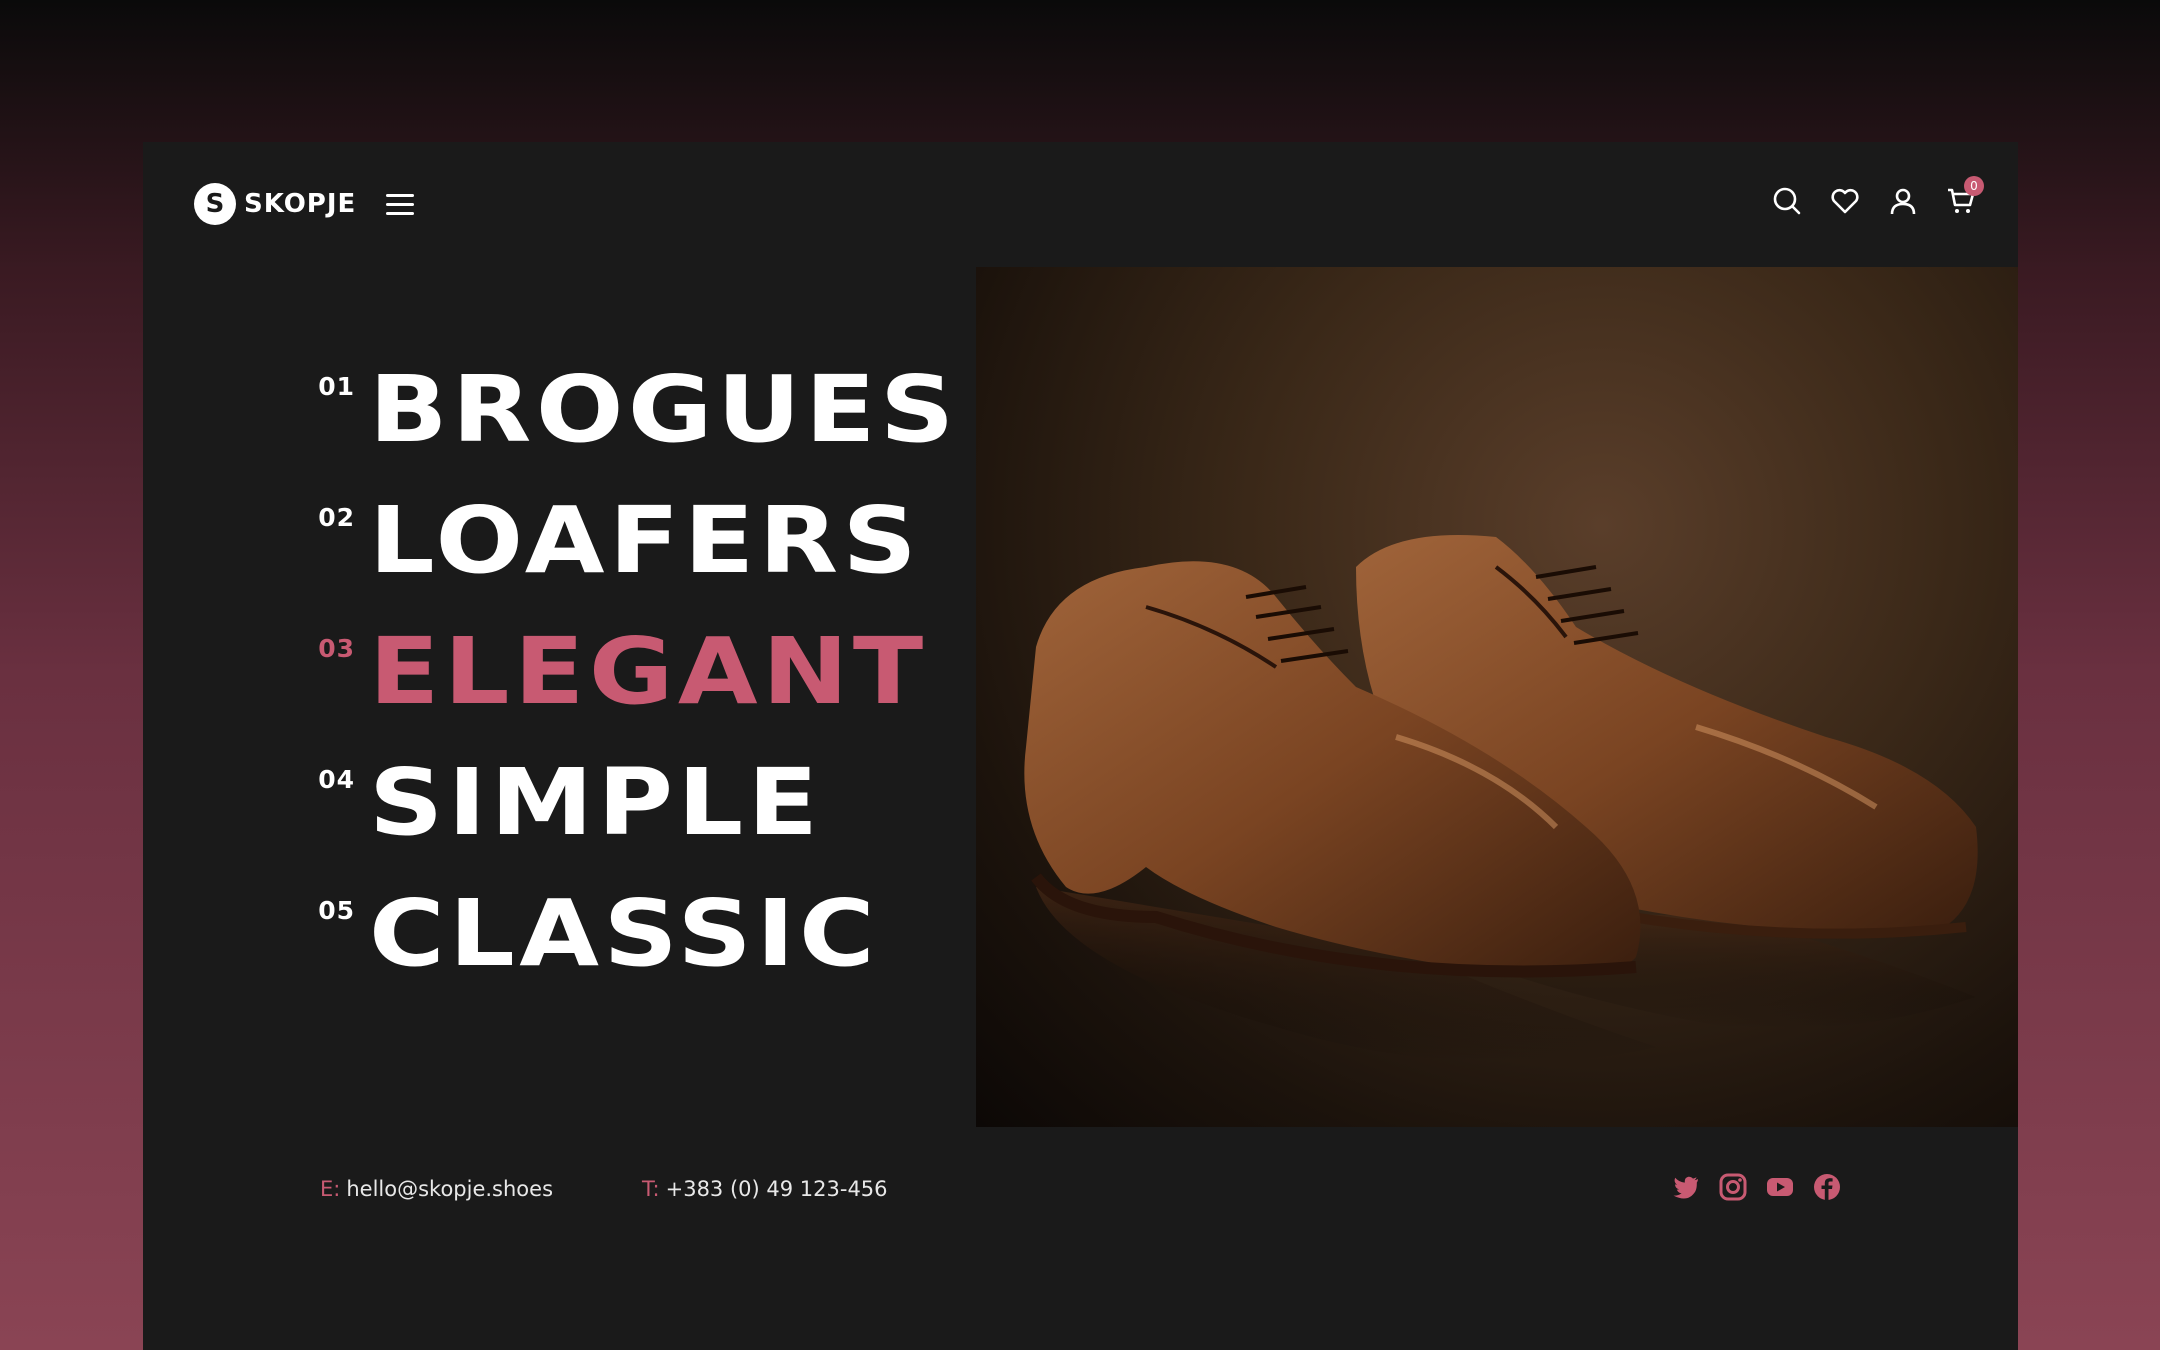 The image size is (2160, 1350). I want to click on category-loafers: 02 LOAFERS, so click(615, 560).